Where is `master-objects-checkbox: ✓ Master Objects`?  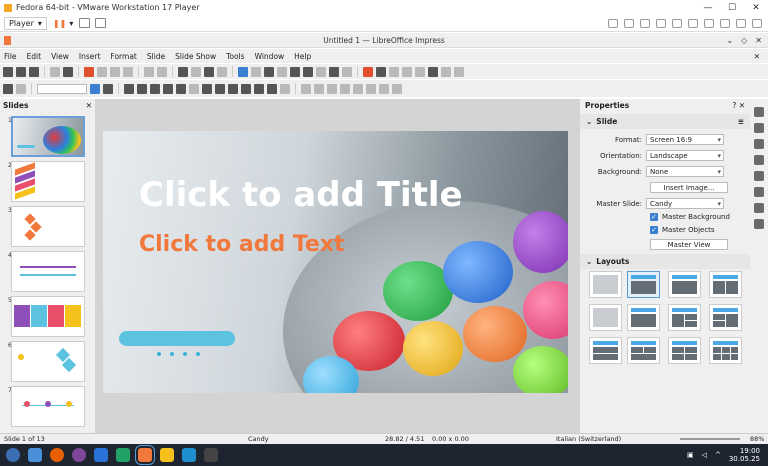
master-objects-checkbox: ✓ Master Objects is located at coordinates (682, 230).